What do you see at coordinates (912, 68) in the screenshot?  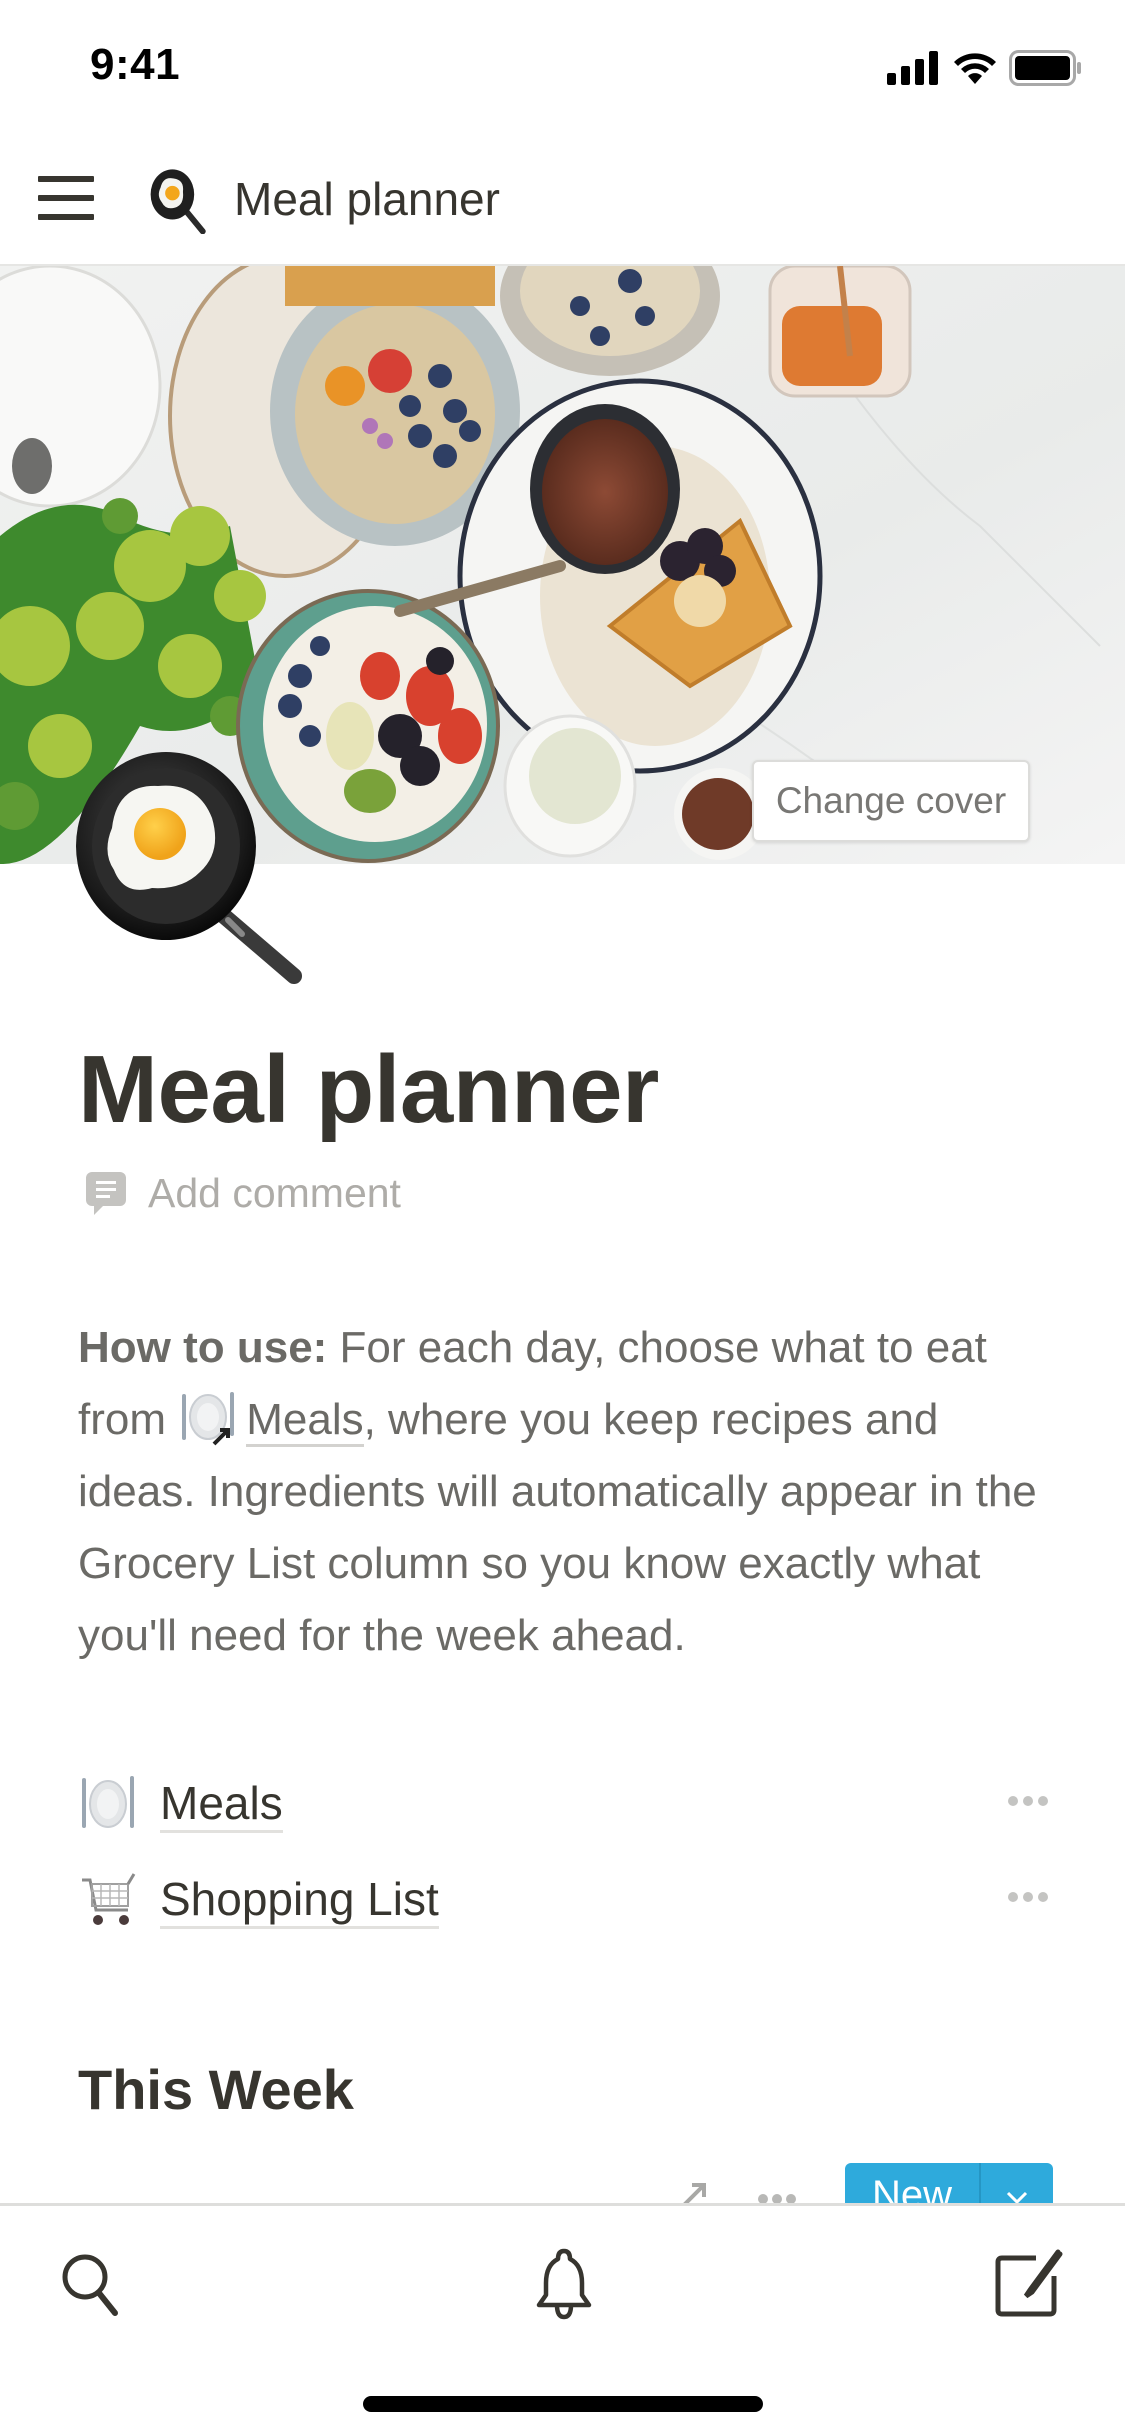 I see `cellular-signal-icon` at bounding box center [912, 68].